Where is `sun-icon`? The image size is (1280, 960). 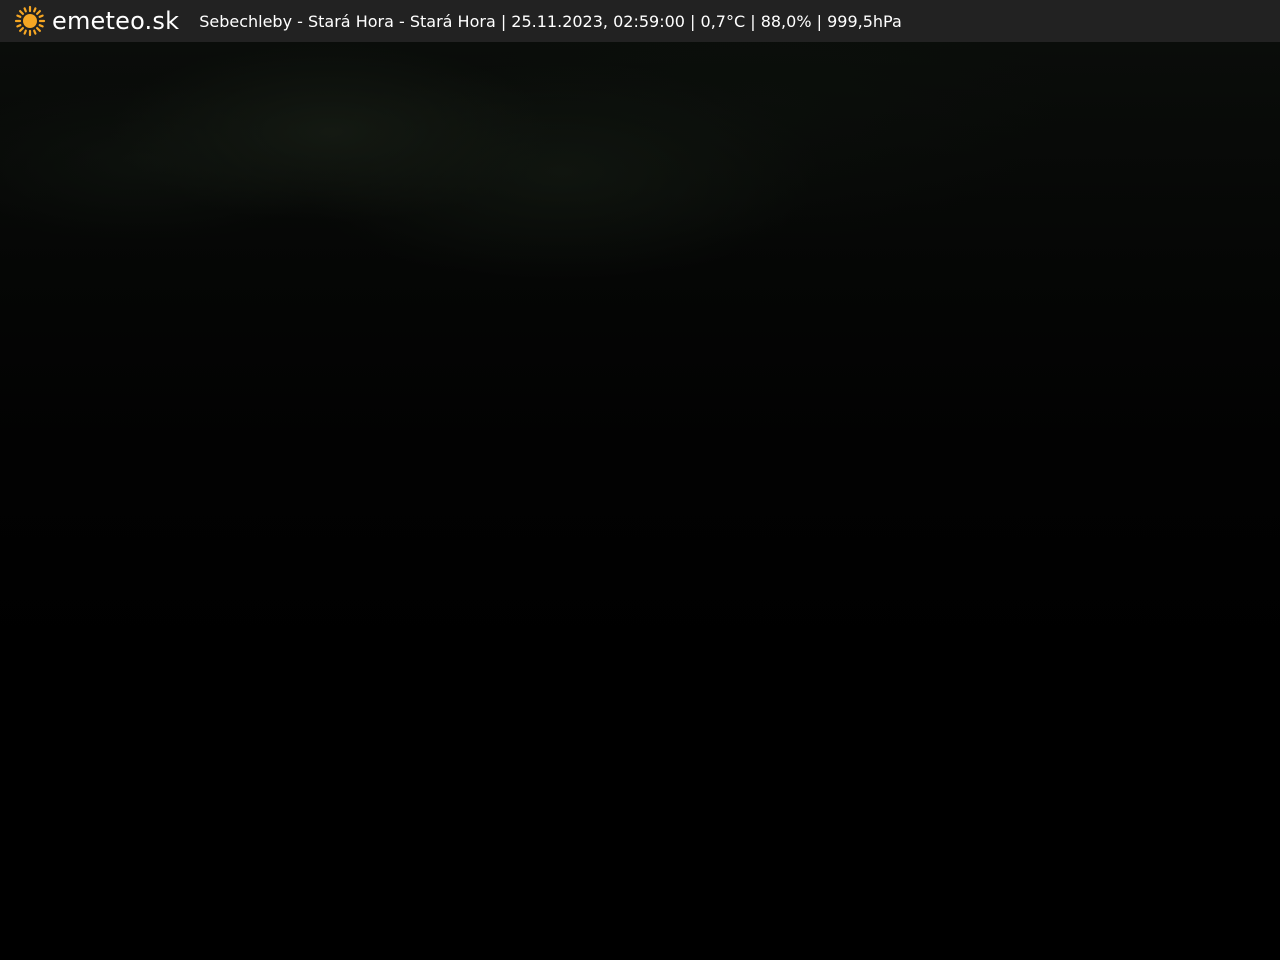
sun-icon is located at coordinates (30, 21).